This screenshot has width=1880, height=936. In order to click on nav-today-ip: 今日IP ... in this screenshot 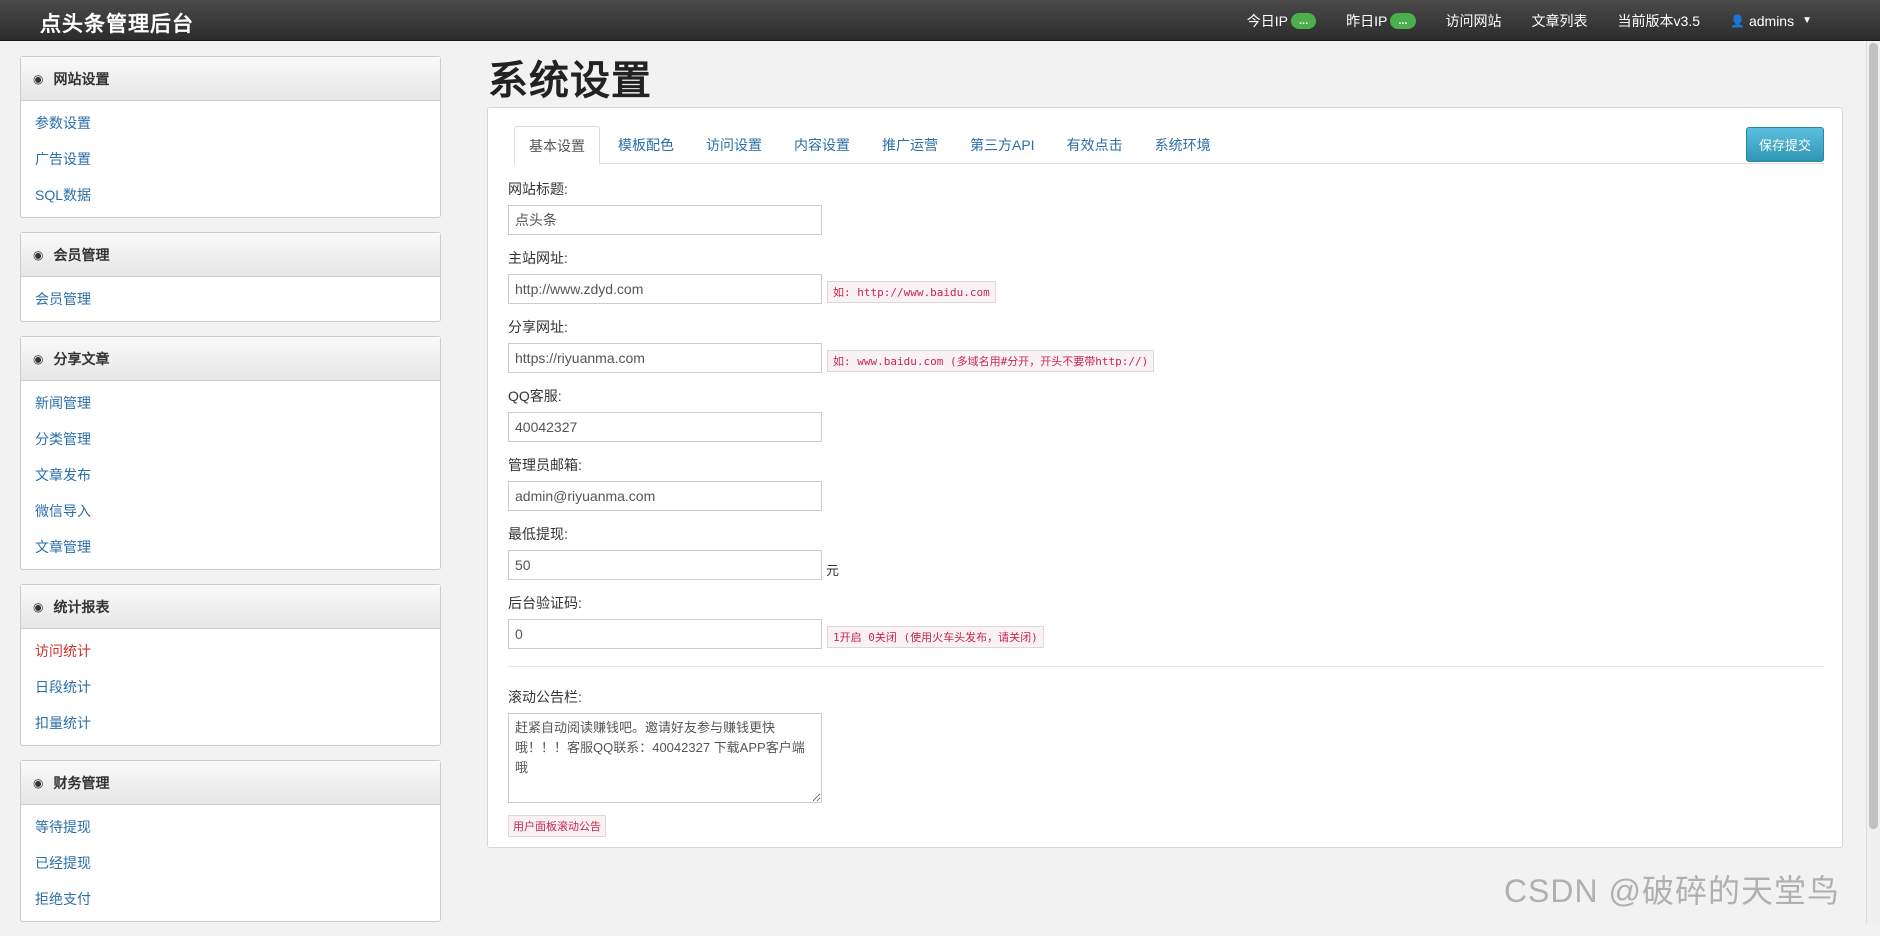, I will do `click(1281, 21)`.